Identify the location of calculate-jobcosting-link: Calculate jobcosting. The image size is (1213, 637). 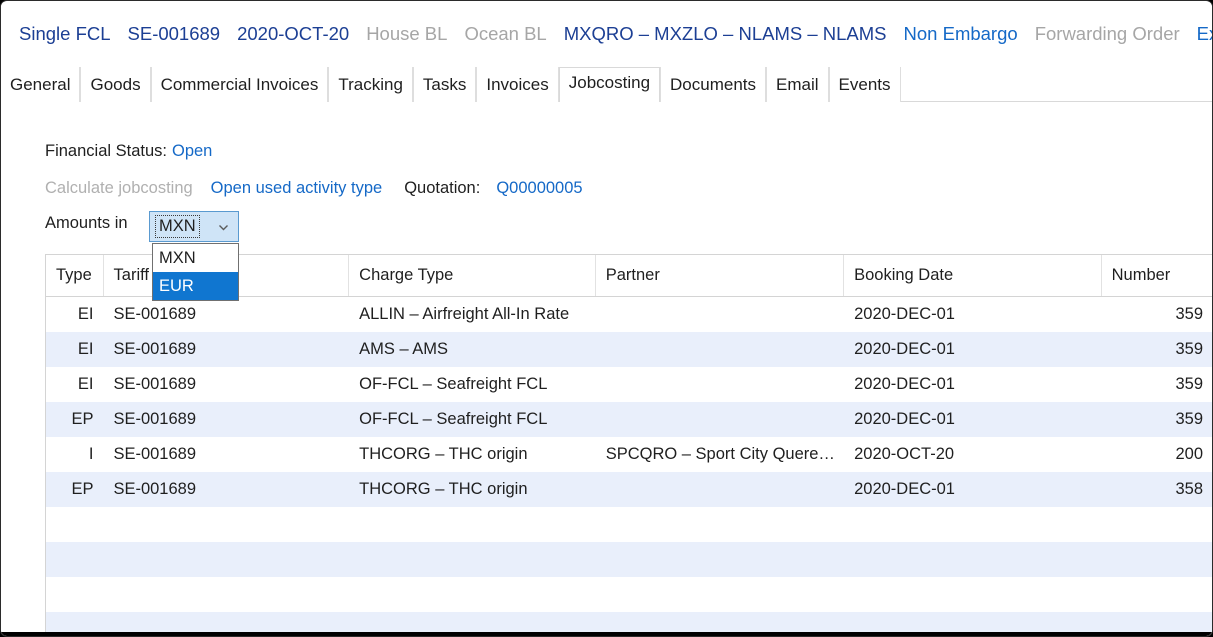
(119, 188).